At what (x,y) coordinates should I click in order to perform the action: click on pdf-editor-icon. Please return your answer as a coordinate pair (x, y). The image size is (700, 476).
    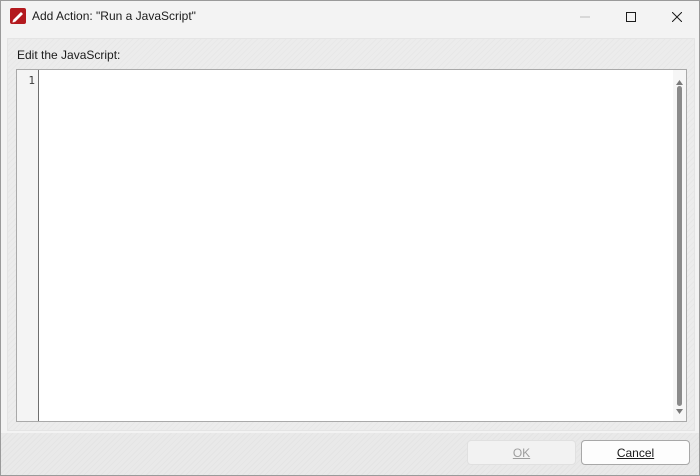
    Looking at the image, I should click on (18, 16).